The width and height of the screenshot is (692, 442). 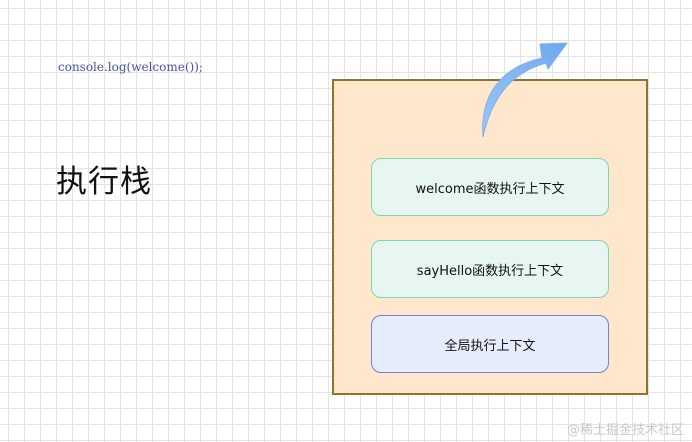 I want to click on frame-global: 全局执行上下文, so click(x=490, y=344).